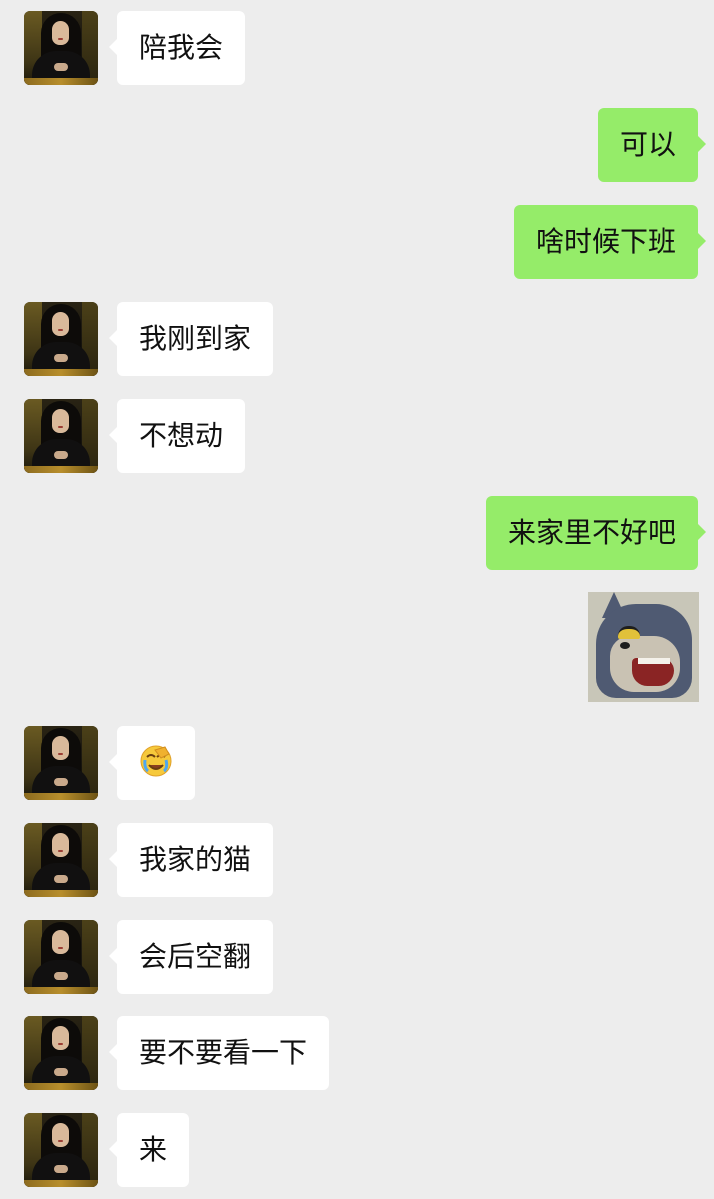 Image resolution: width=714 pixels, height=1199 pixels. What do you see at coordinates (177, 48) in the screenshot?
I see `incoming-message-bubble: 陪我会` at bounding box center [177, 48].